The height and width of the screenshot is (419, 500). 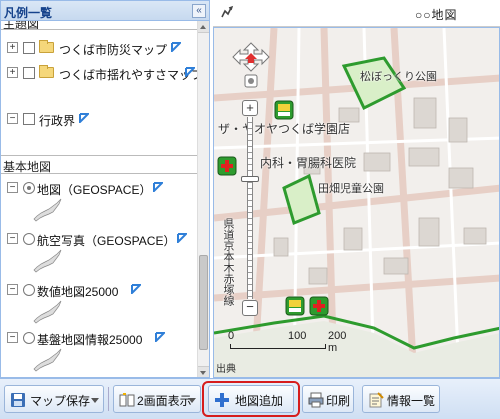 I want to click on info-list-button: 情報一覧, so click(x=401, y=399).